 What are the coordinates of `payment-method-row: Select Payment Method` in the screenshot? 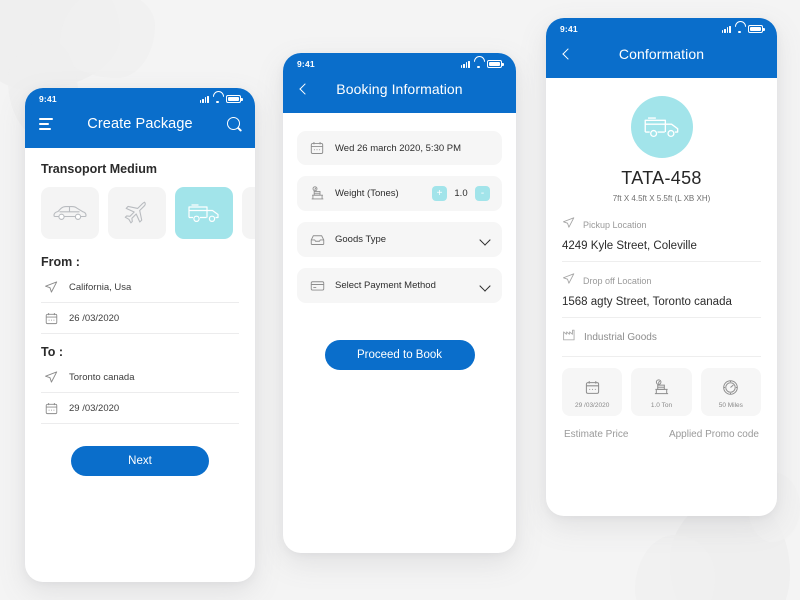 It's located at (399, 285).